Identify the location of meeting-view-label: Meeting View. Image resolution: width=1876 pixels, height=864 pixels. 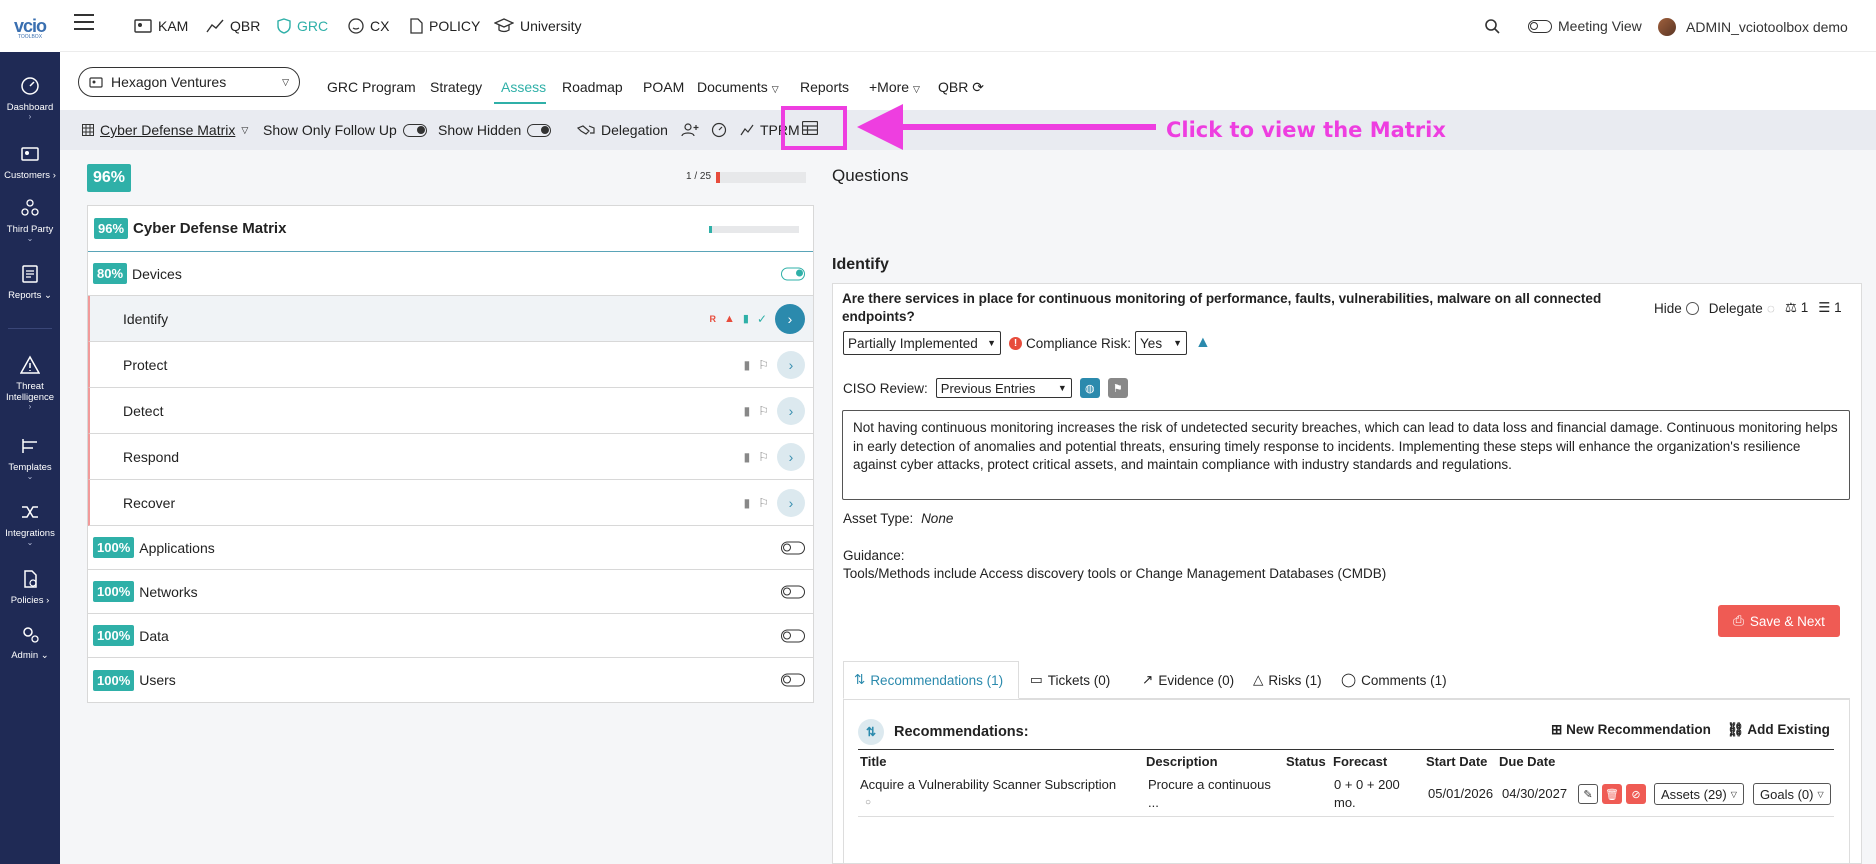
(1600, 26).